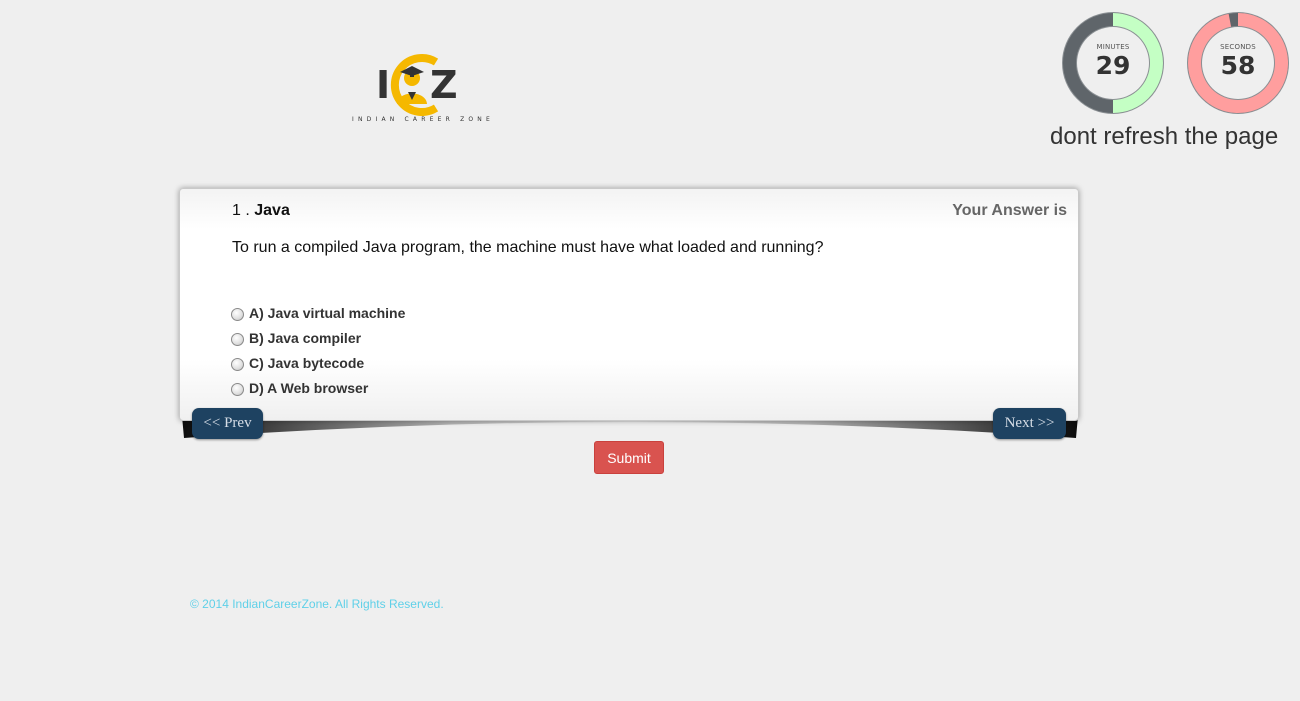  I want to click on refresh-warning: dont refresh the page, so click(1164, 136).